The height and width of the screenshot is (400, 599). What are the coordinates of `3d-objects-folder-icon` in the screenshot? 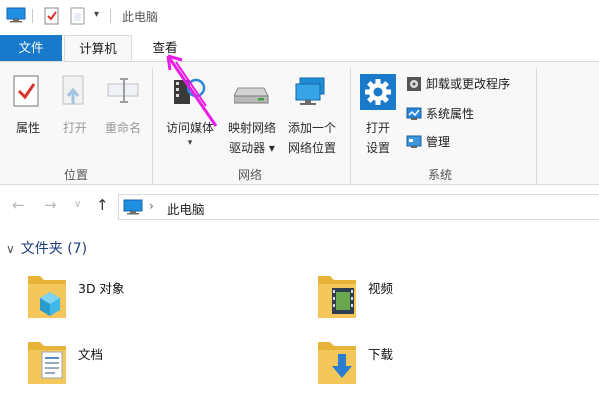 It's located at (47, 297).